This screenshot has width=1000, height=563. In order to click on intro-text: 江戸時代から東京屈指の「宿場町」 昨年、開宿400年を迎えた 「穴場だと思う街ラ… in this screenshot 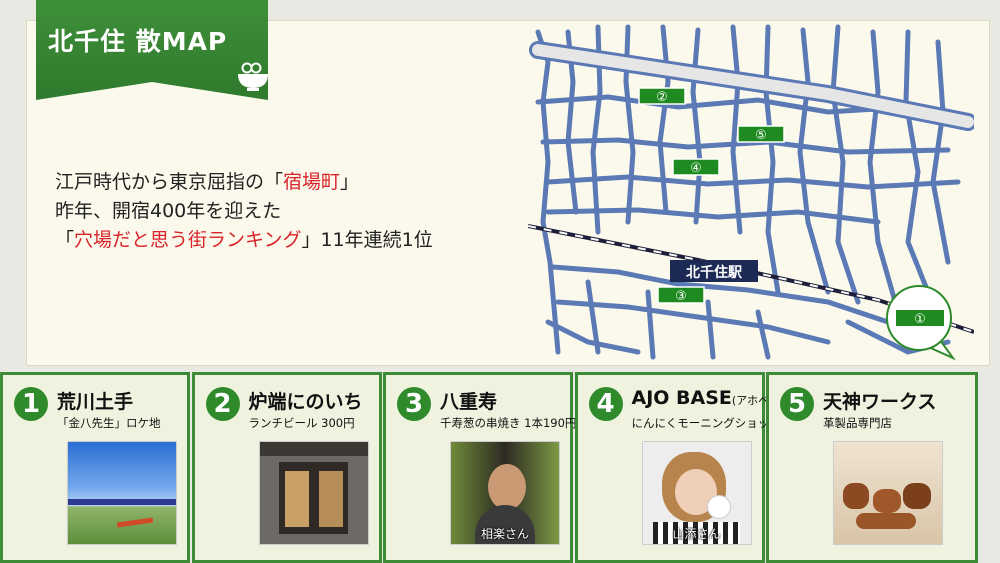, I will do `click(244, 211)`.